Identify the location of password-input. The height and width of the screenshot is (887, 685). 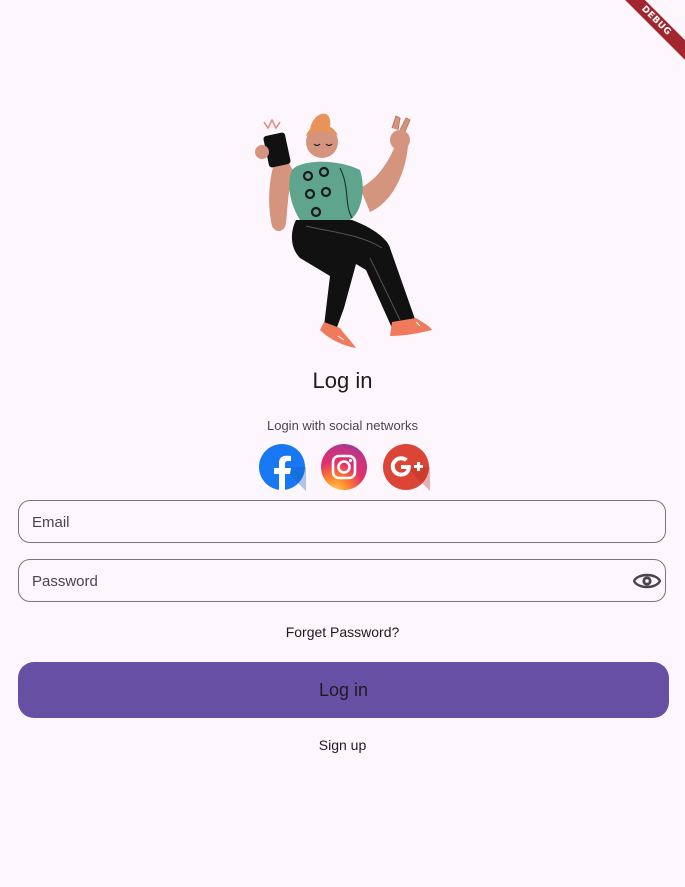
(332, 581).